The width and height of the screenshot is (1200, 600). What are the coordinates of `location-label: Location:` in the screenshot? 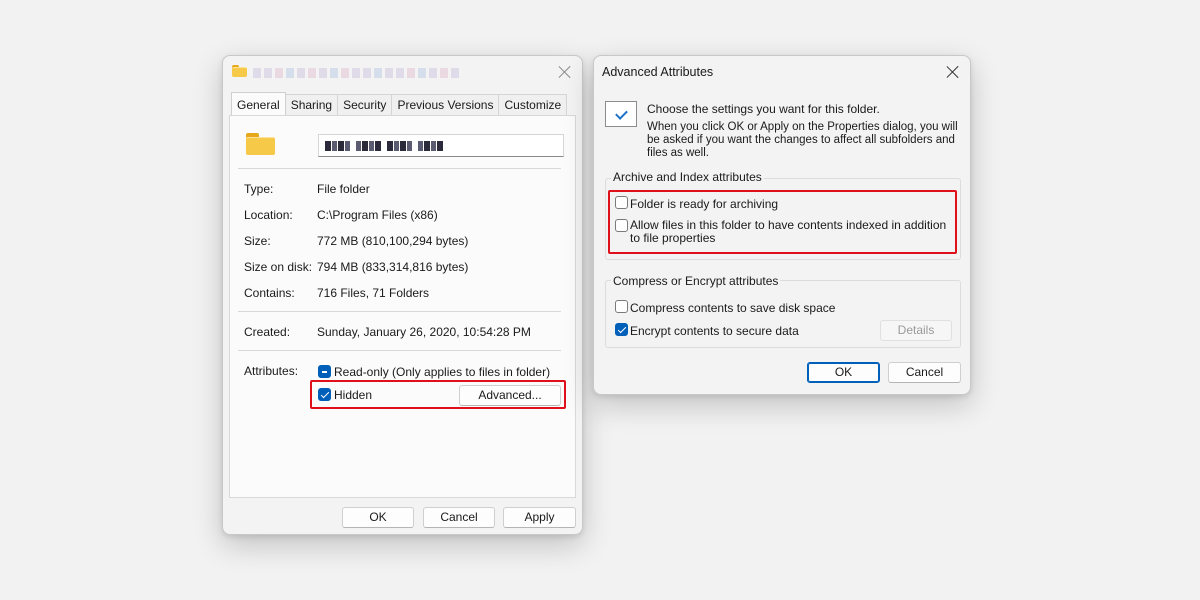 It's located at (268, 215).